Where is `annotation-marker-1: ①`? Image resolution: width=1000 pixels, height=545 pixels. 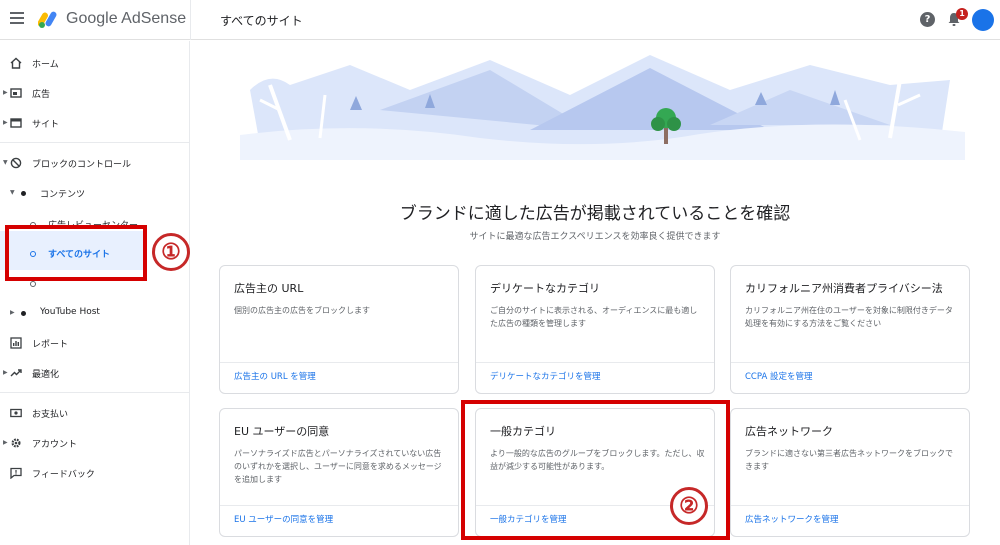 annotation-marker-1: ① is located at coordinates (171, 252).